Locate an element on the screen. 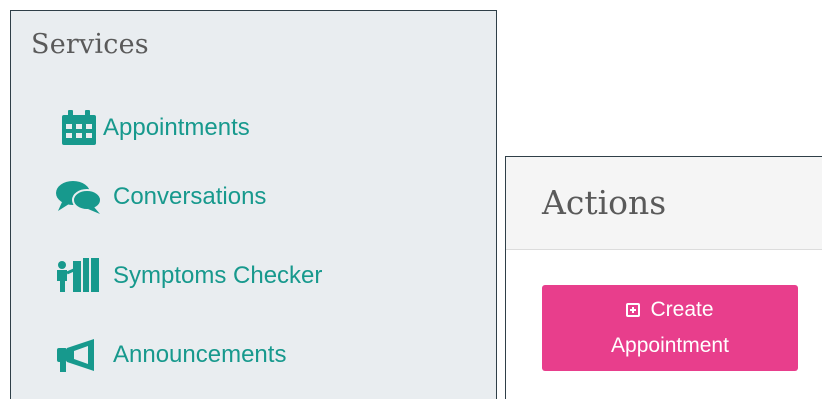 This screenshot has height=399, width=822. service-item-symptoms-checker: Symptoms Checker is located at coordinates (187, 276).